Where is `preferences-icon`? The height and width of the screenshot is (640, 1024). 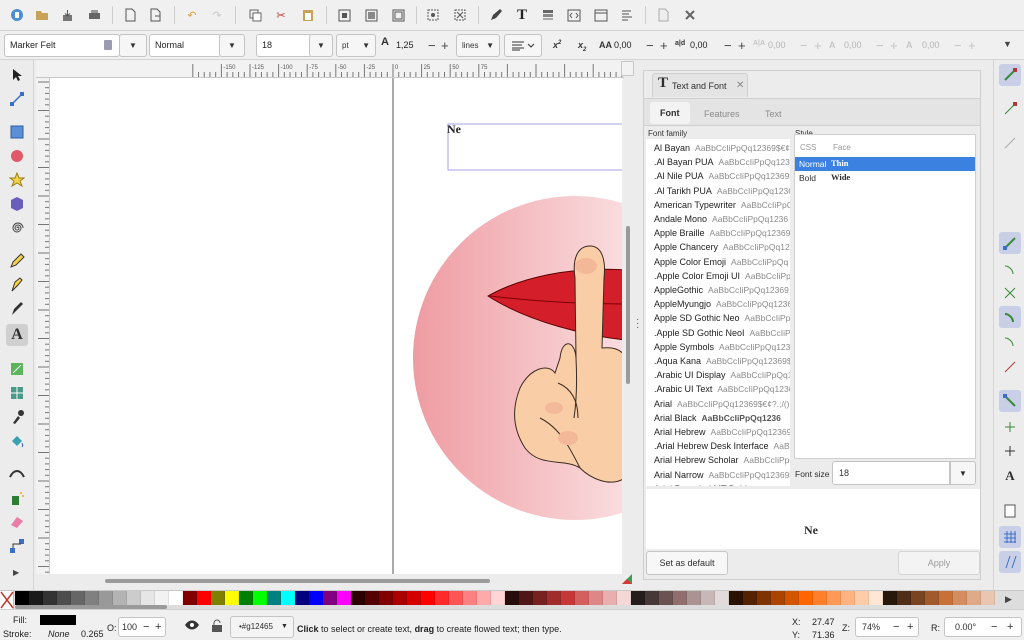 preferences-icon is located at coordinates (690, 15).